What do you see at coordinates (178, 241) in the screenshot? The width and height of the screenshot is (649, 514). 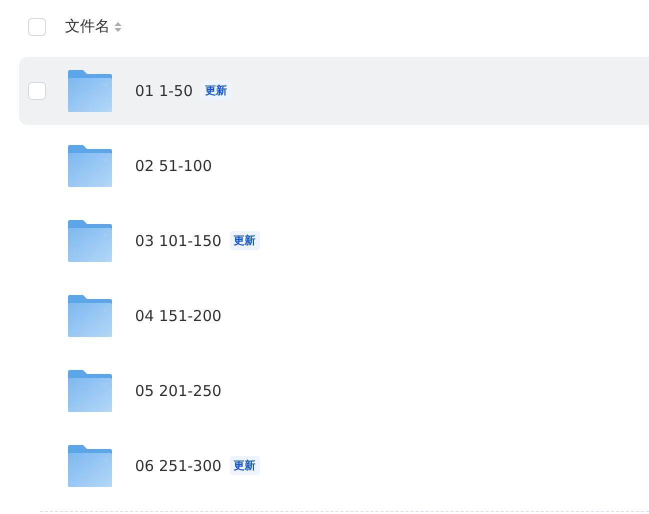 I see `folder-name: 03 101-150` at bounding box center [178, 241].